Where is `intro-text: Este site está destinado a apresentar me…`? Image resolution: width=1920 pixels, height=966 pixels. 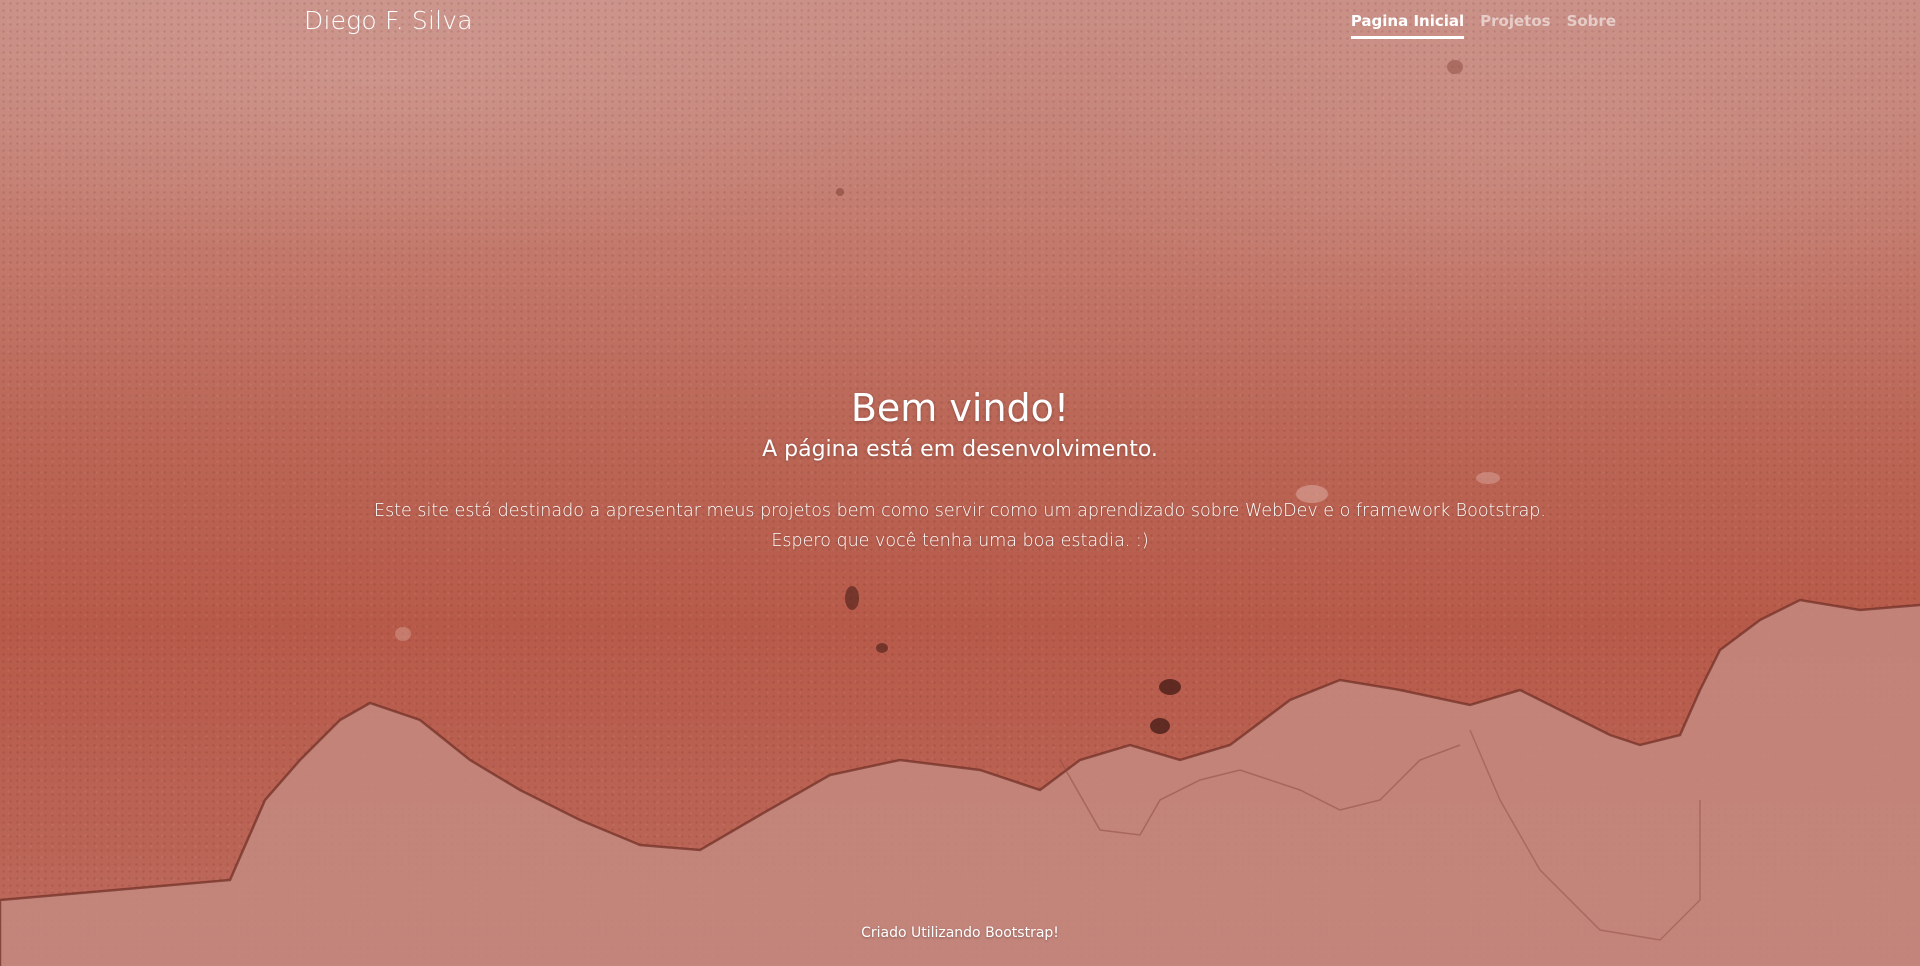 intro-text: Este site está destinado a apresentar me… is located at coordinates (960, 526).